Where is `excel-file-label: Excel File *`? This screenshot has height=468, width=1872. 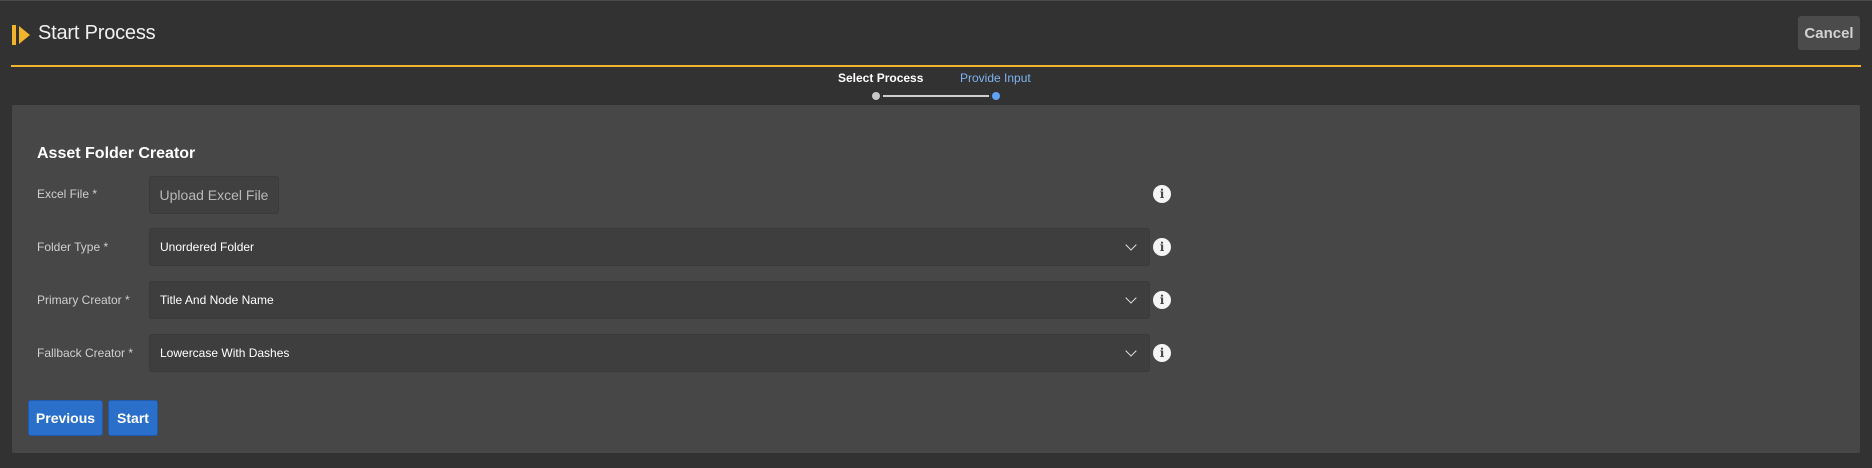
excel-file-label: Excel File * is located at coordinates (67, 194).